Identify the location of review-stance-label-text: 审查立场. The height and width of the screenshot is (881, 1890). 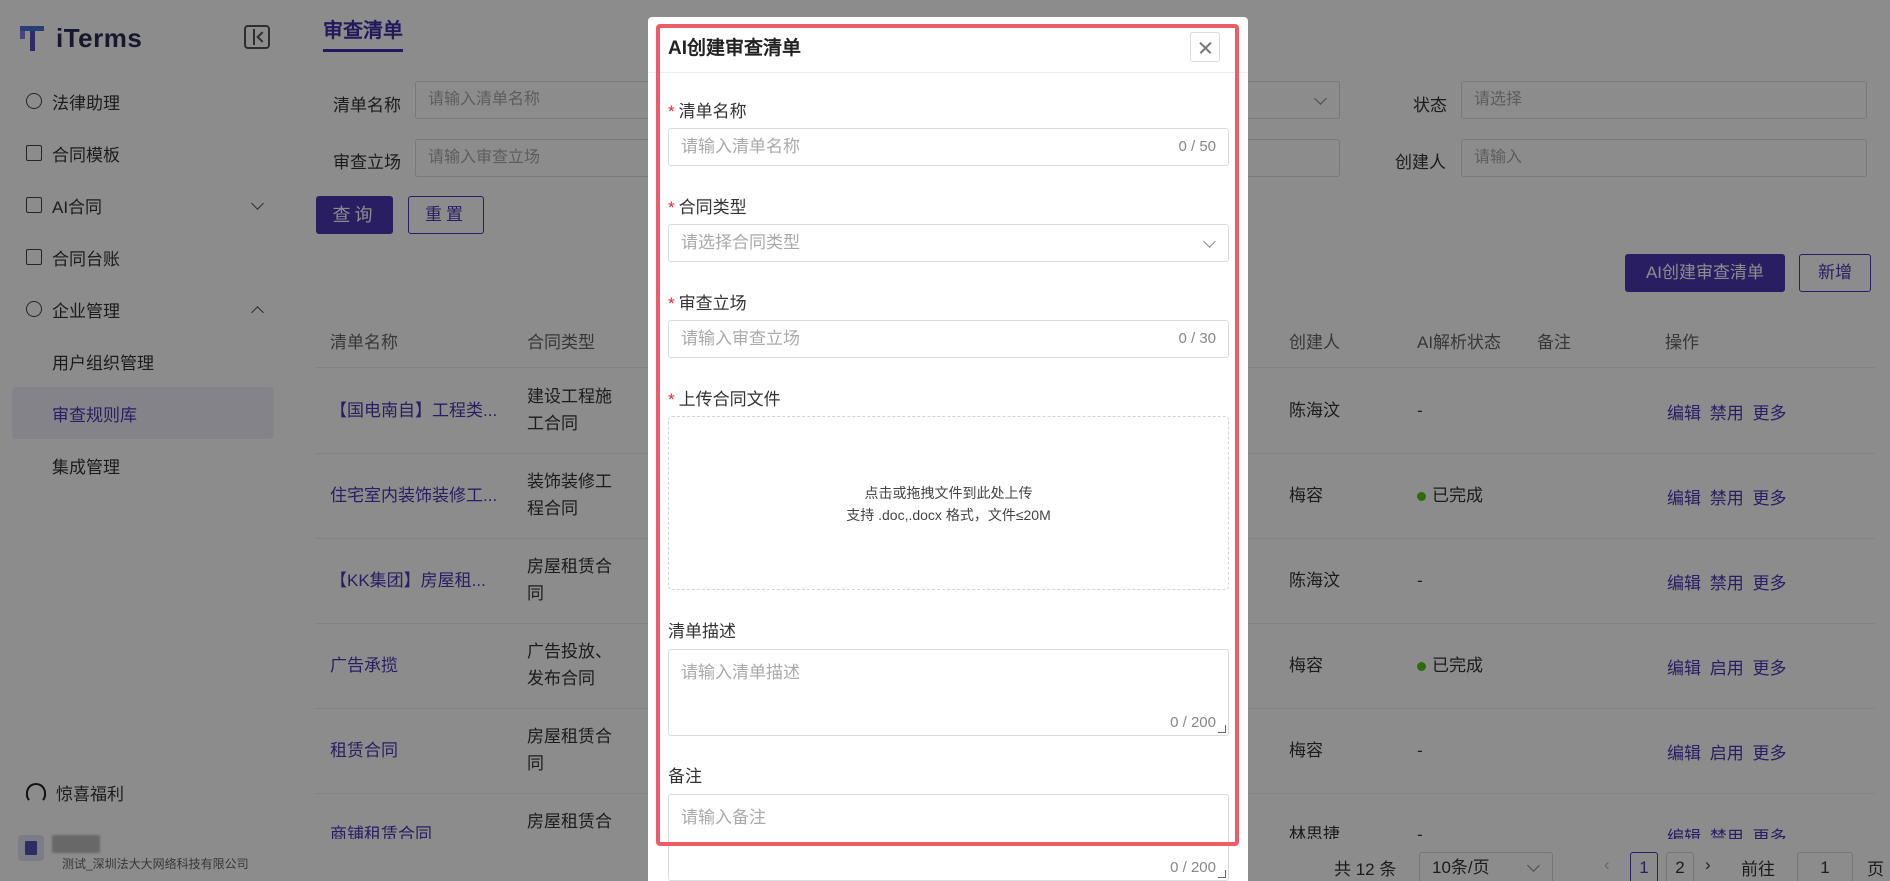
(712, 303).